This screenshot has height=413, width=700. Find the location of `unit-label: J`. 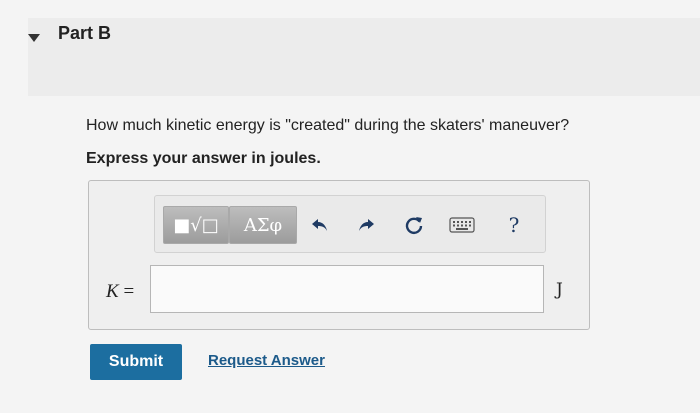

unit-label: J is located at coordinates (559, 290).